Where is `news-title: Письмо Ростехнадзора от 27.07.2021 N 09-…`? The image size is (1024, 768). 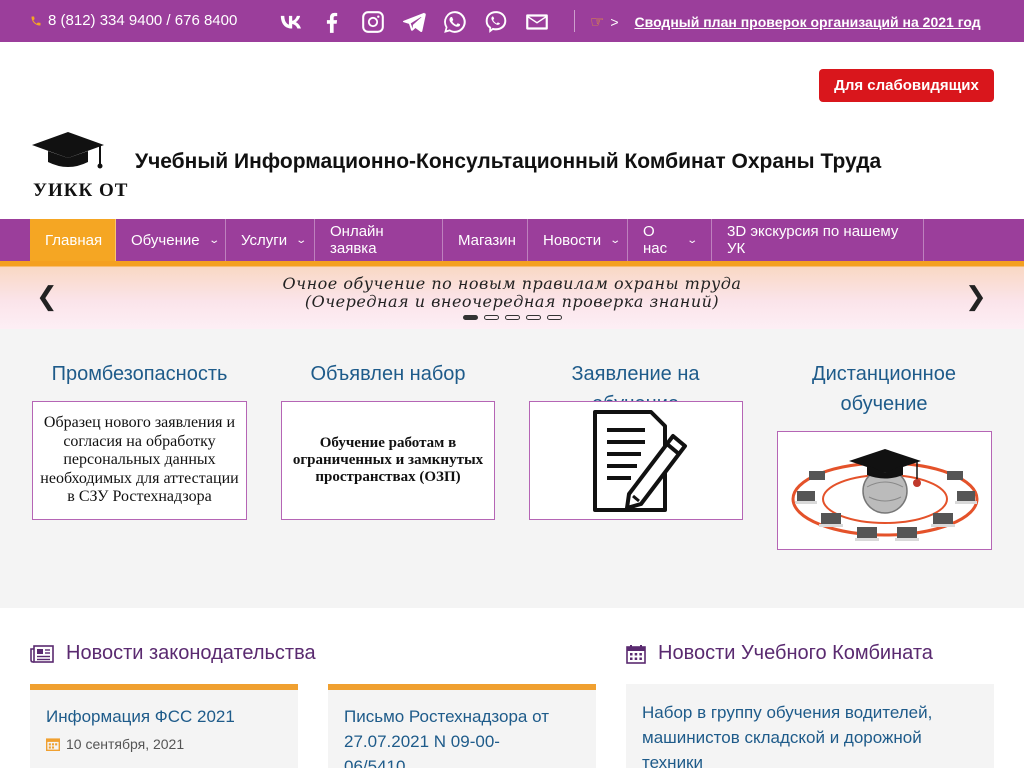 news-title: Письмо Ростехнадзора от 27.07.2021 N 09-… is located at coordinates (446, 736).